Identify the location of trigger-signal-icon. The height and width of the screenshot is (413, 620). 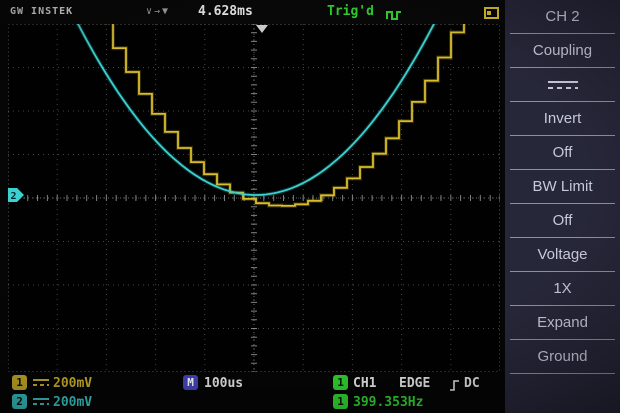
(394, 15).